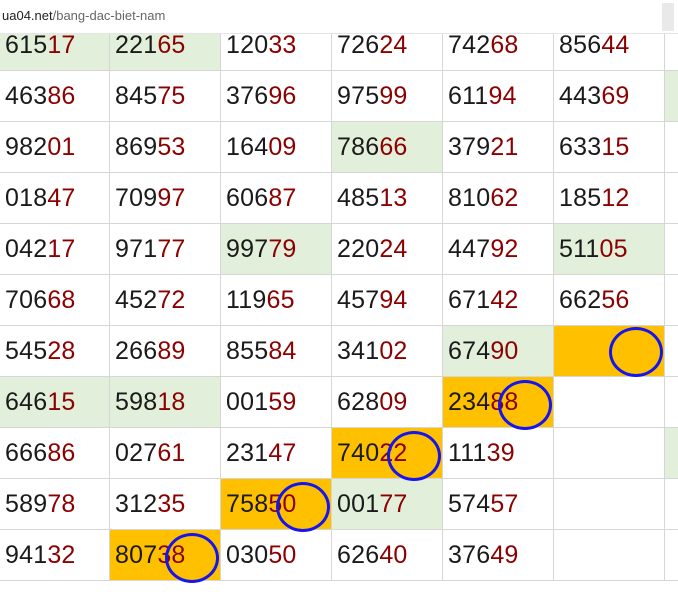 This screenshot has height=592, width=678. What do you see at coordinates (171, 96) in the screenshot?
I see `number-tail-digits: 75` at bounding box center [171, 96].